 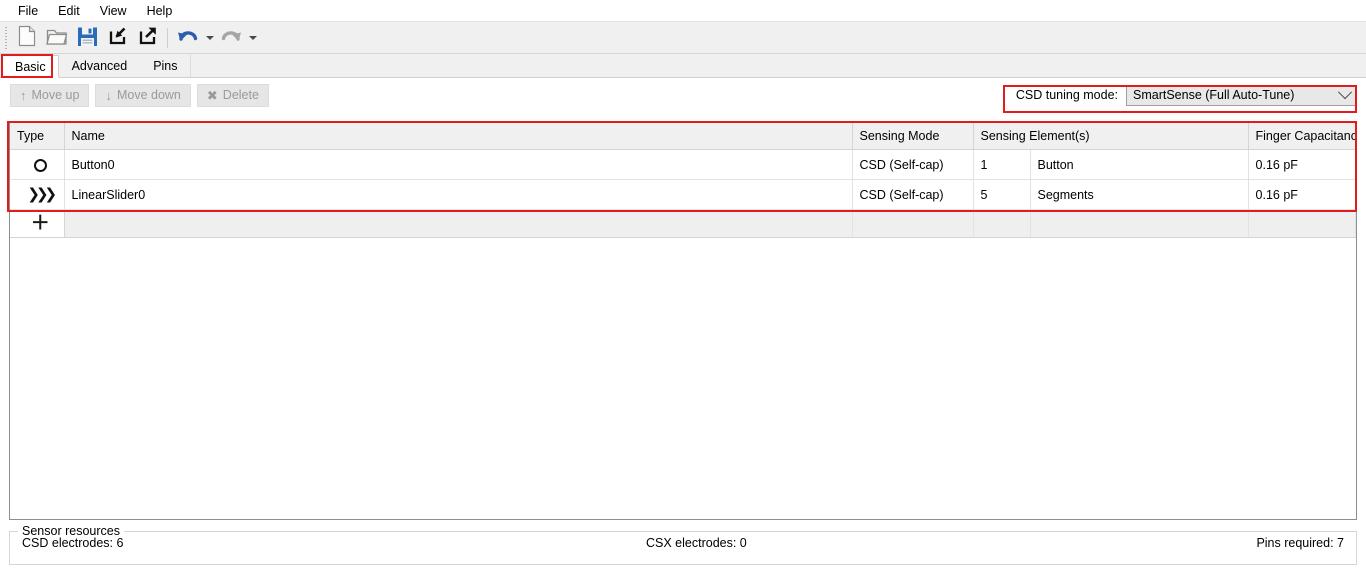 I want to click on plus-icon: ＋, so click(x=40, y=223).